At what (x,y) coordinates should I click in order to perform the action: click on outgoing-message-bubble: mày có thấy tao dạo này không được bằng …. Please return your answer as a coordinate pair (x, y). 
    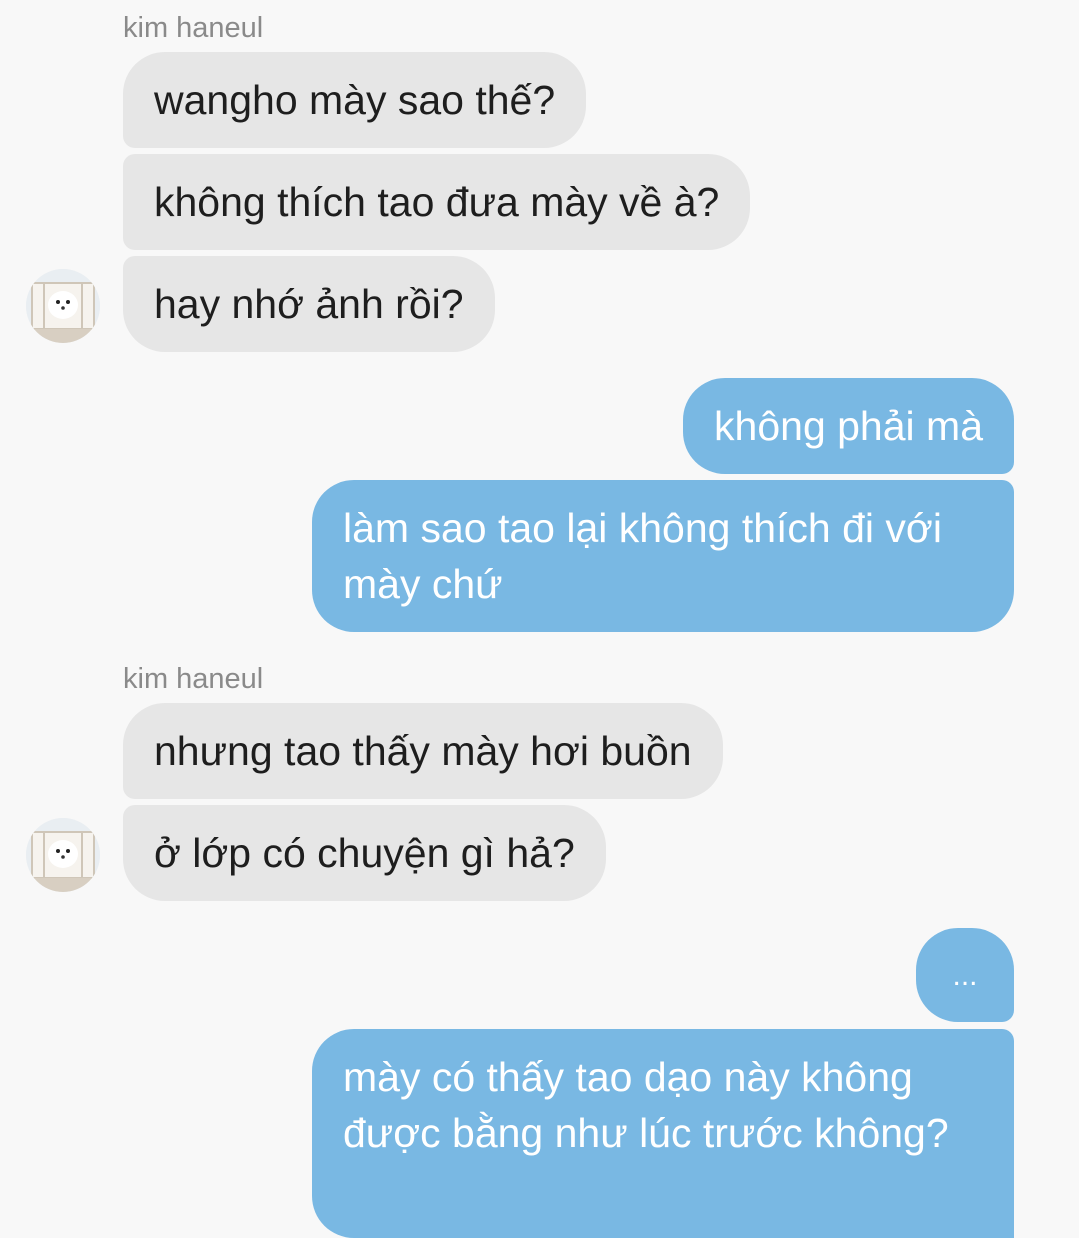
    Looking at the image, I should click on (663, 1133).